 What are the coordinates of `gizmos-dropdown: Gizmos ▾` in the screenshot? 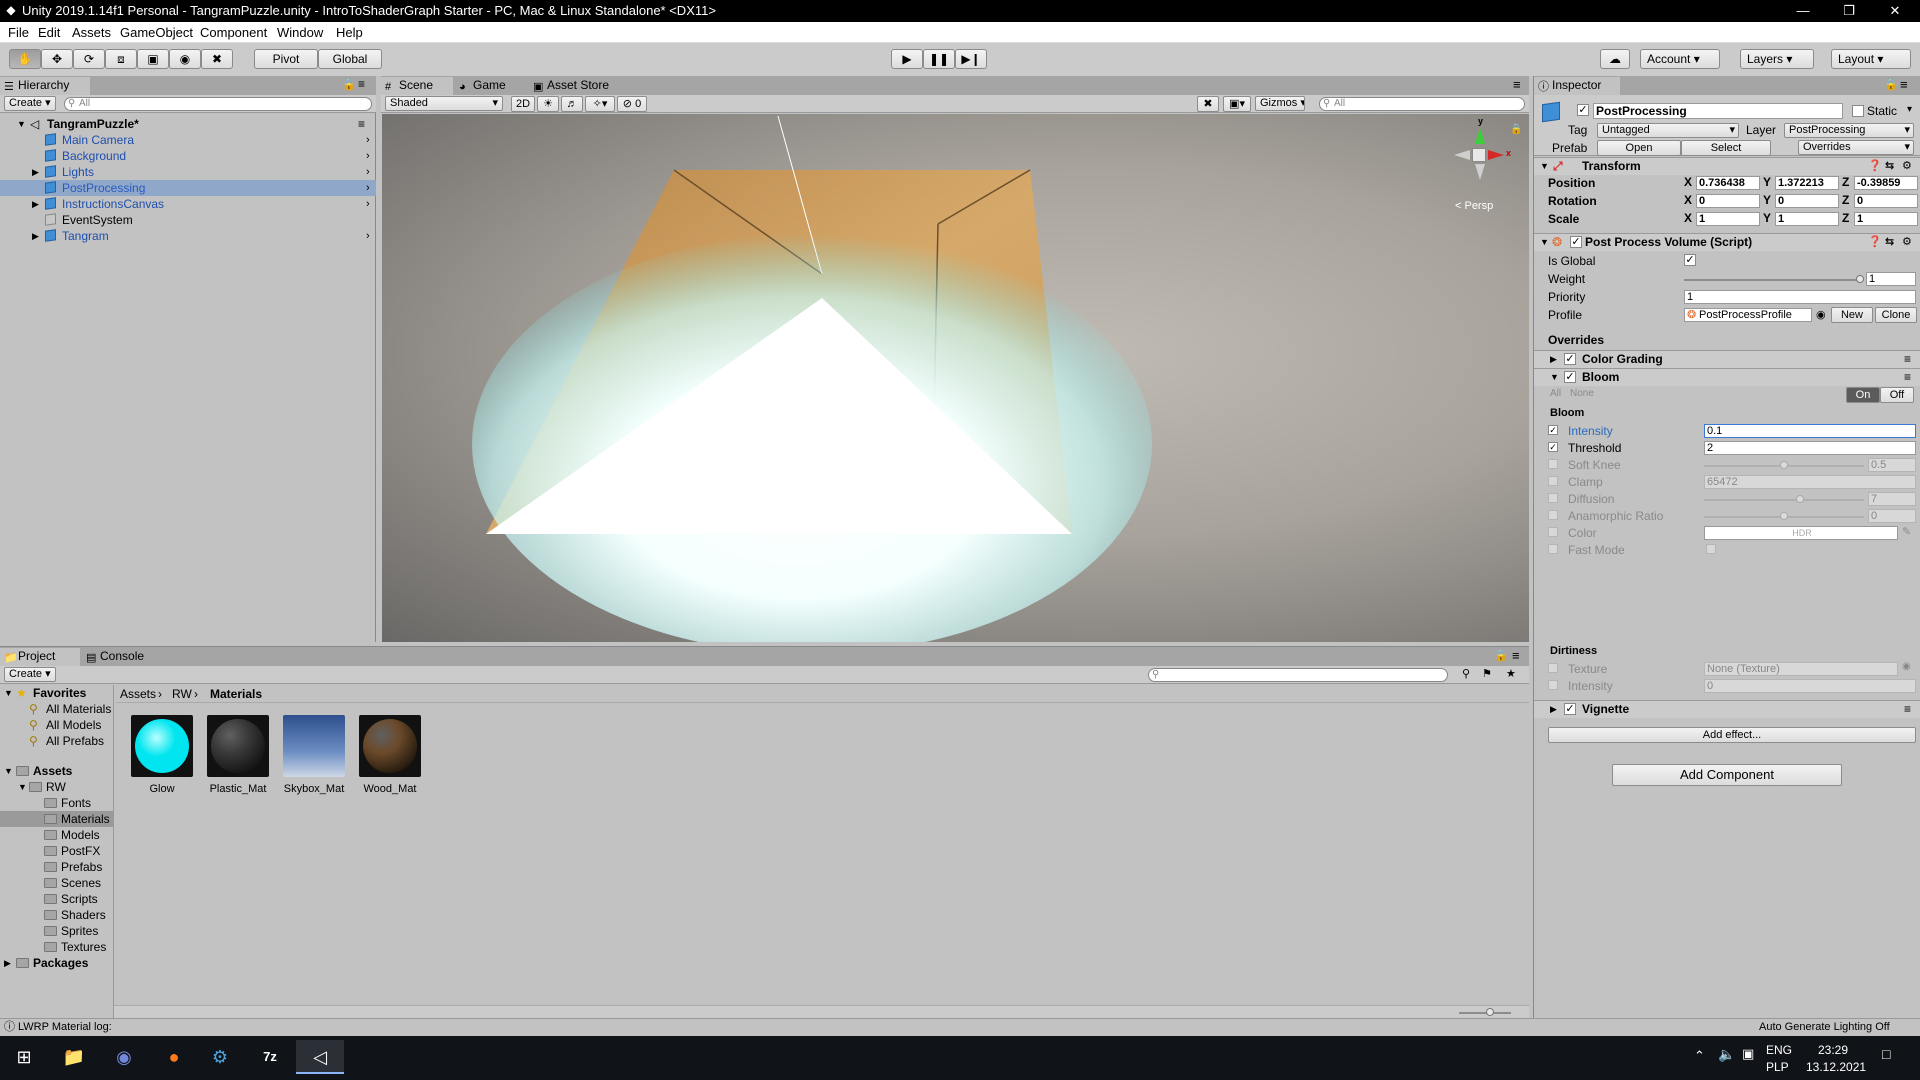 It's located at (1280, 103).